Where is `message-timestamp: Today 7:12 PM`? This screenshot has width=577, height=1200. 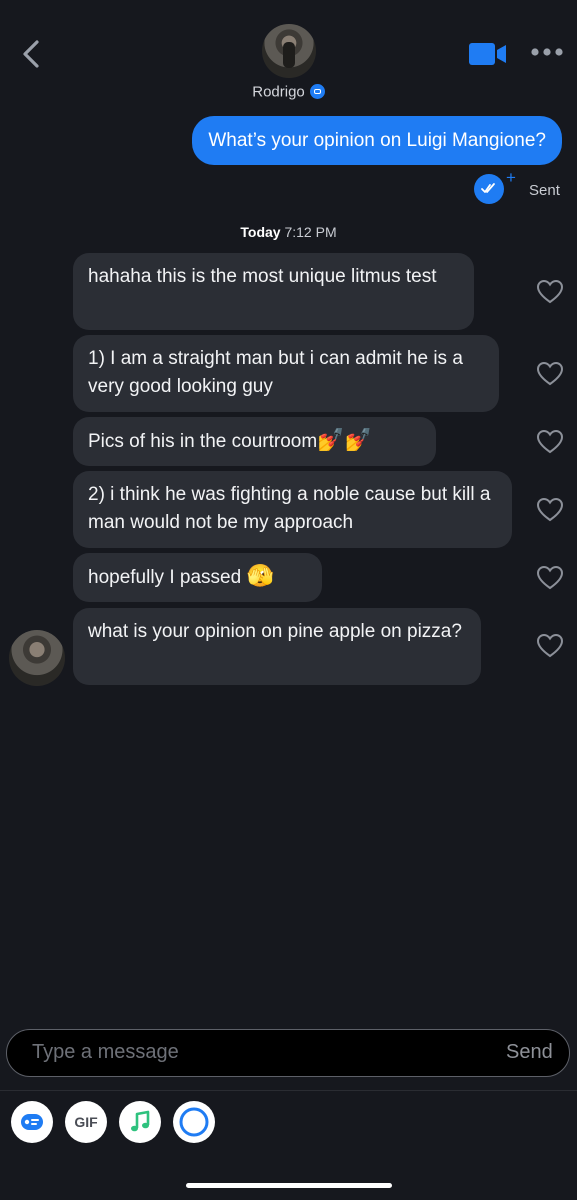
message-timestamp: Today 7:12 PM is located at coordinates (288, 232).